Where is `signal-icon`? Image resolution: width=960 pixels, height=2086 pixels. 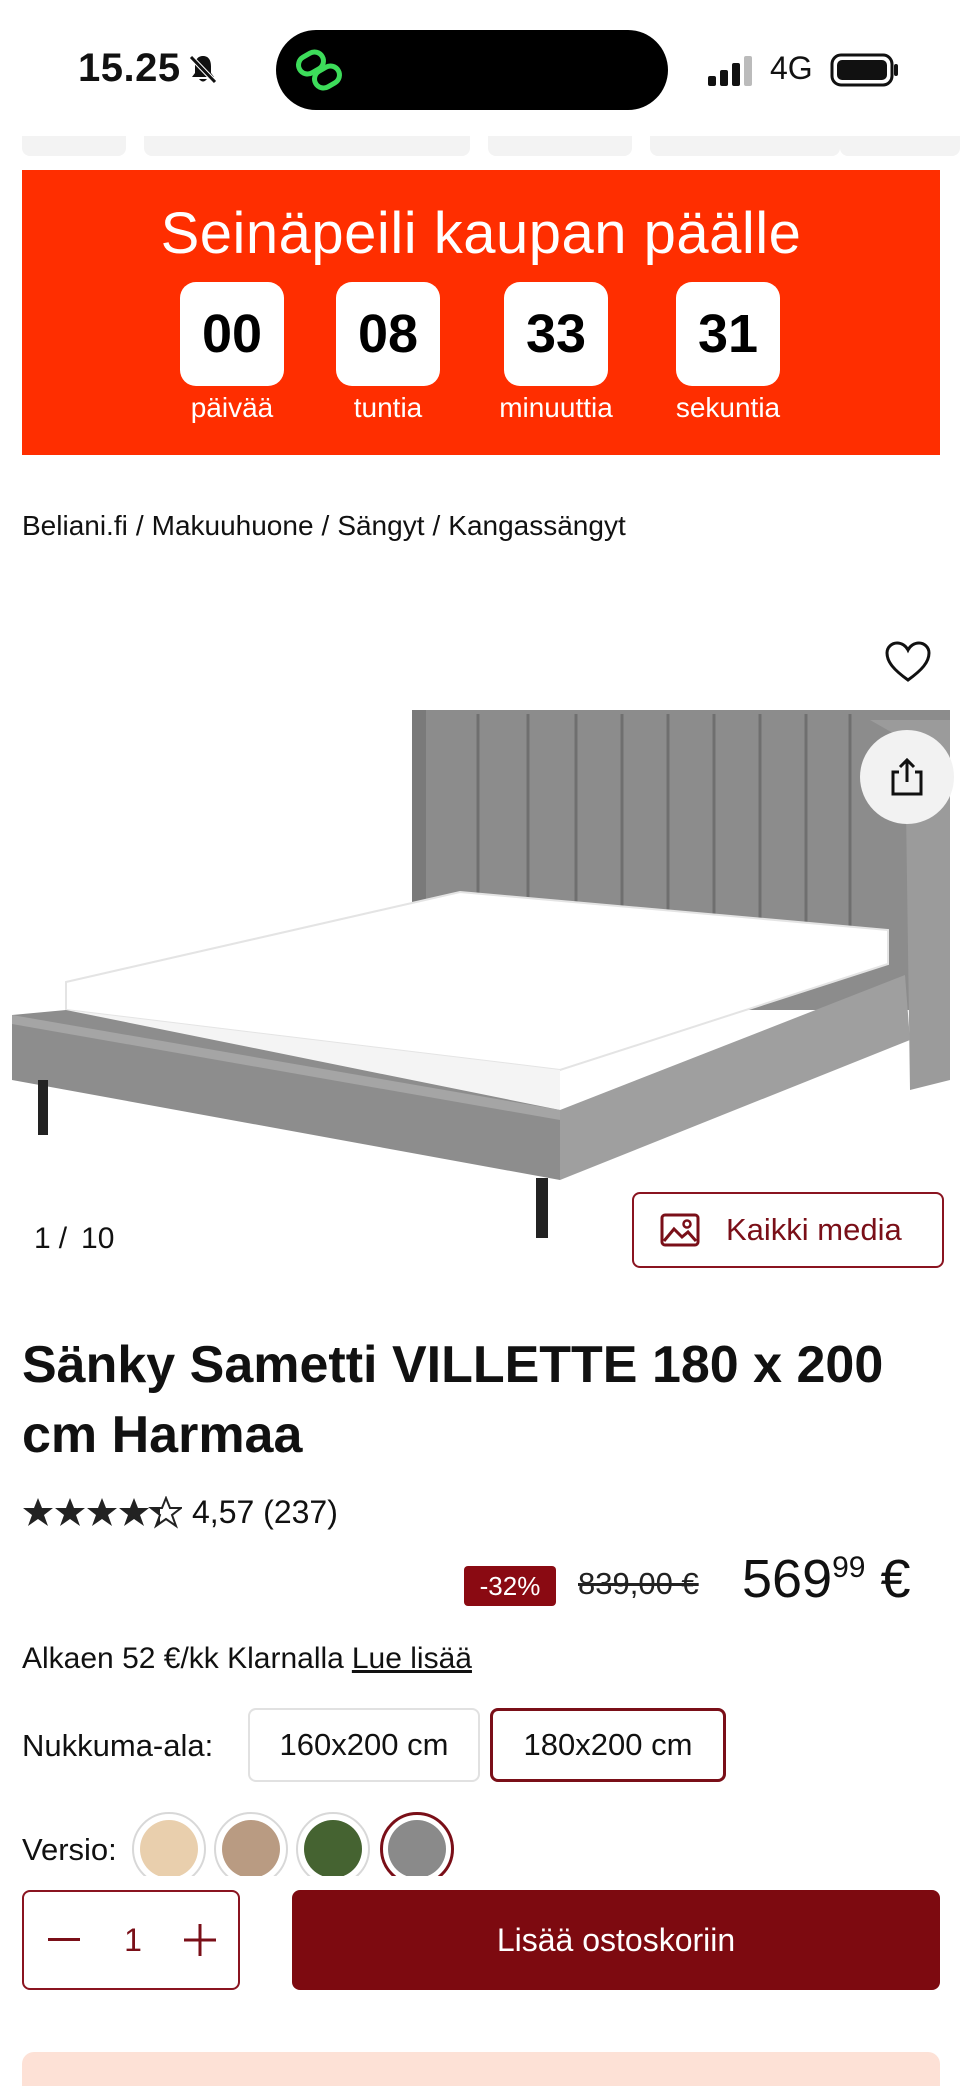 signal-icon is located at coordinates (730, 71).